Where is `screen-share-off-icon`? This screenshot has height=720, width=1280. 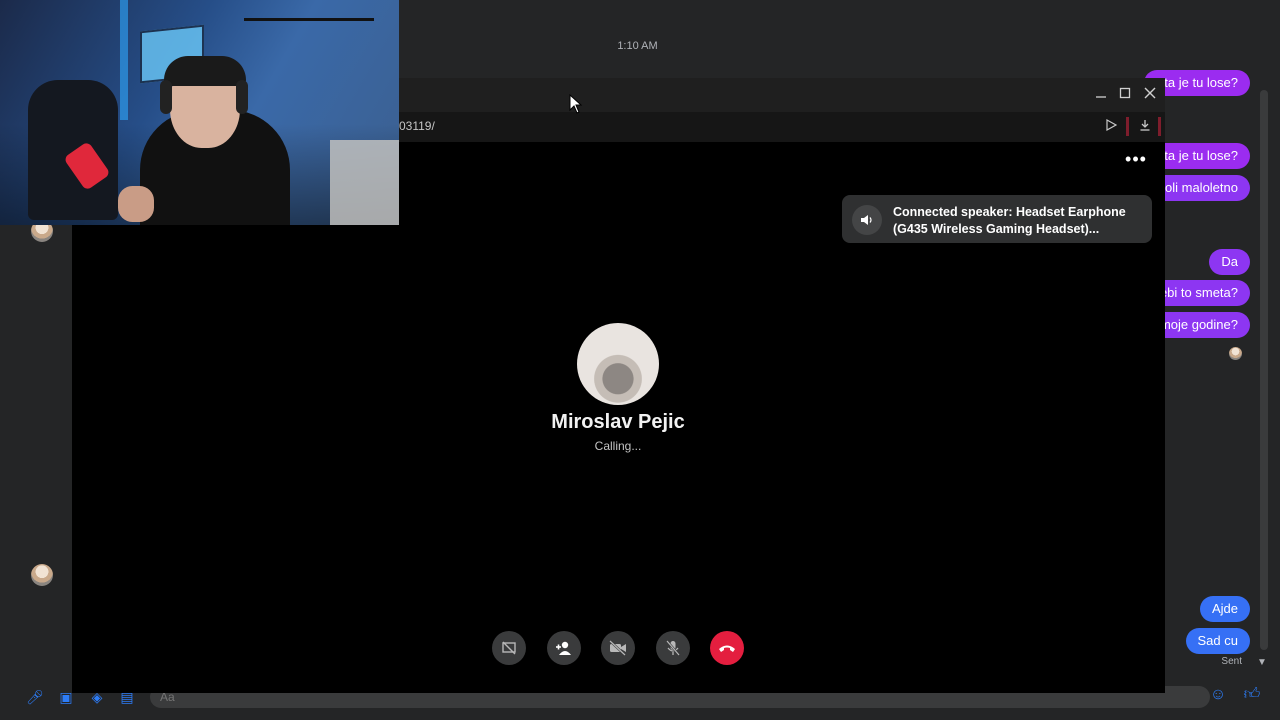 screen-share-off-icon is located at coordinates (509, 650).